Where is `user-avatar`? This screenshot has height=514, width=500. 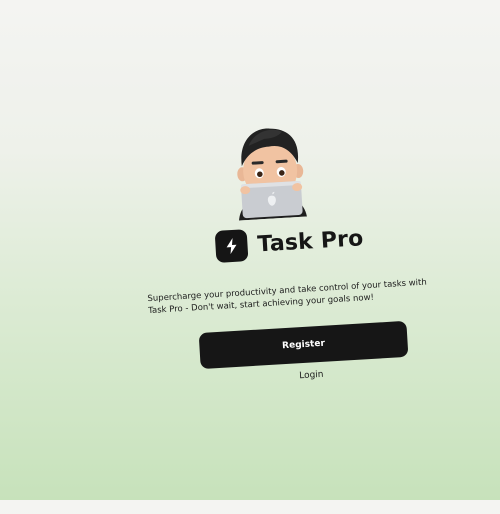 user-avatar is located at coordinates (272, 174).